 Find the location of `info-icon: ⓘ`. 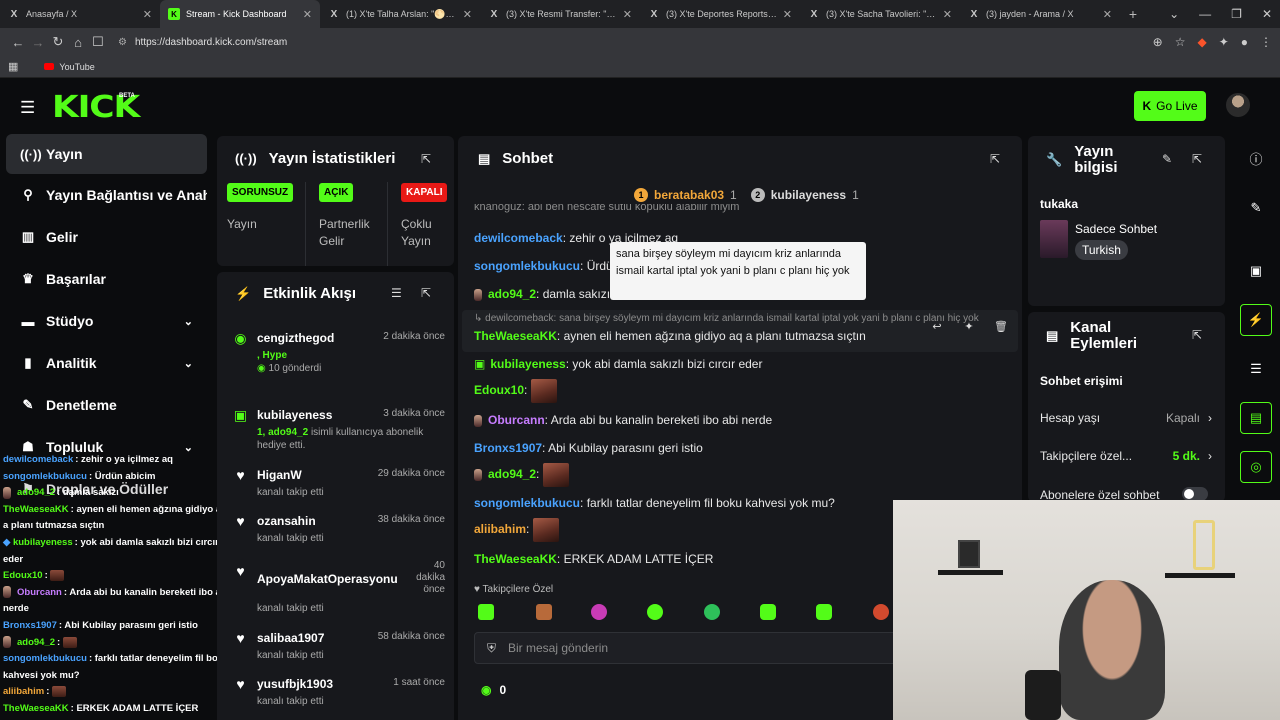

info-icon: ⓘ is located at coordinates (1256, 158).